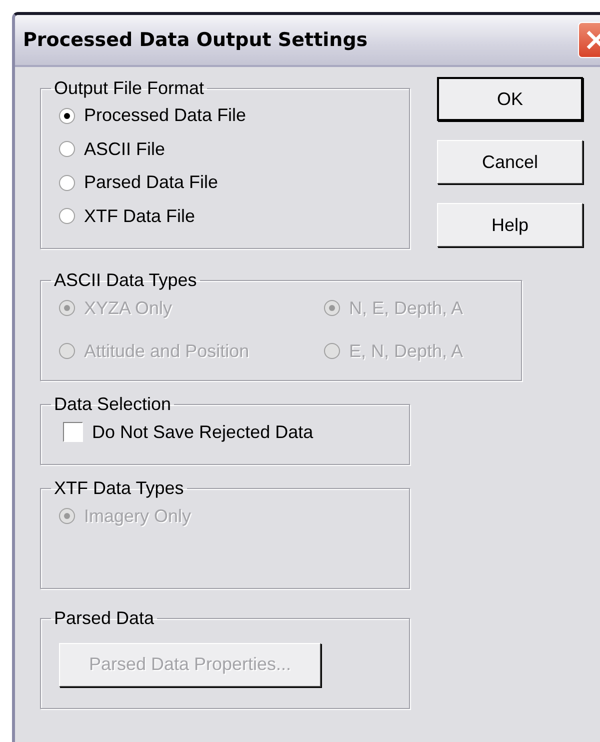 The width and height of the screenshot is (600, 742). Describe the element at coordinates (406, 308) in the screenshot. I see `radio-label: N, E, Depth, A` at that location.